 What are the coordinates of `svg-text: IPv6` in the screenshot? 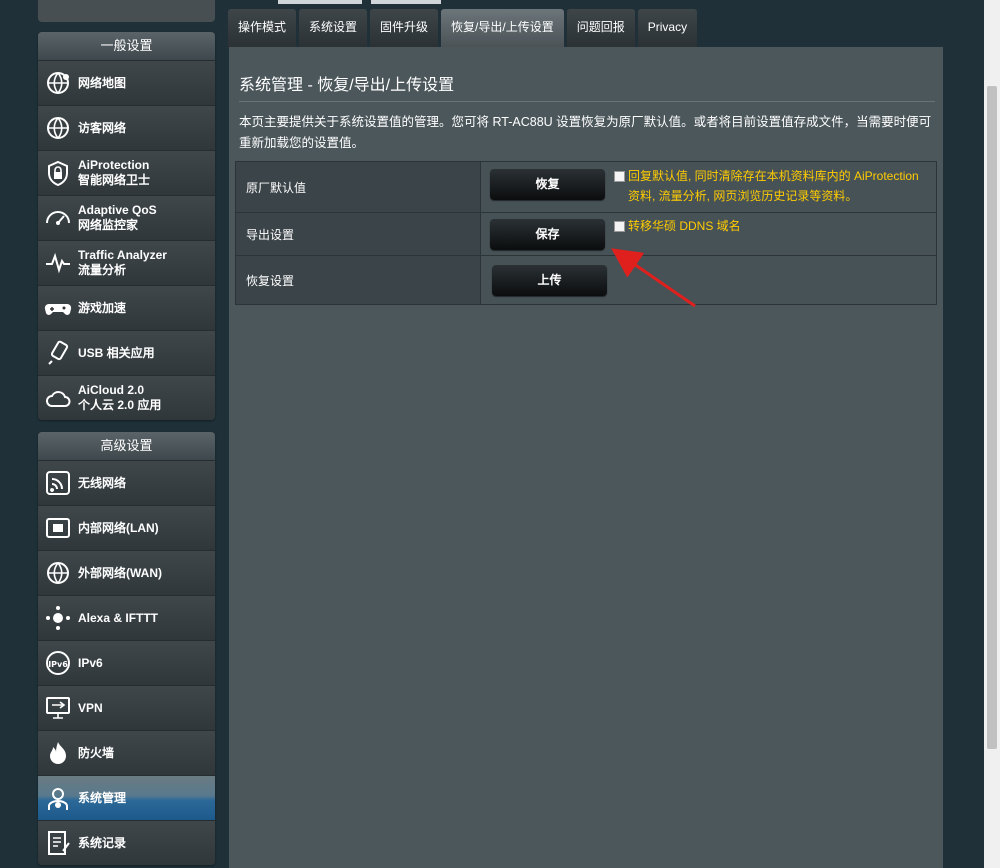 It's located at (58, 664).